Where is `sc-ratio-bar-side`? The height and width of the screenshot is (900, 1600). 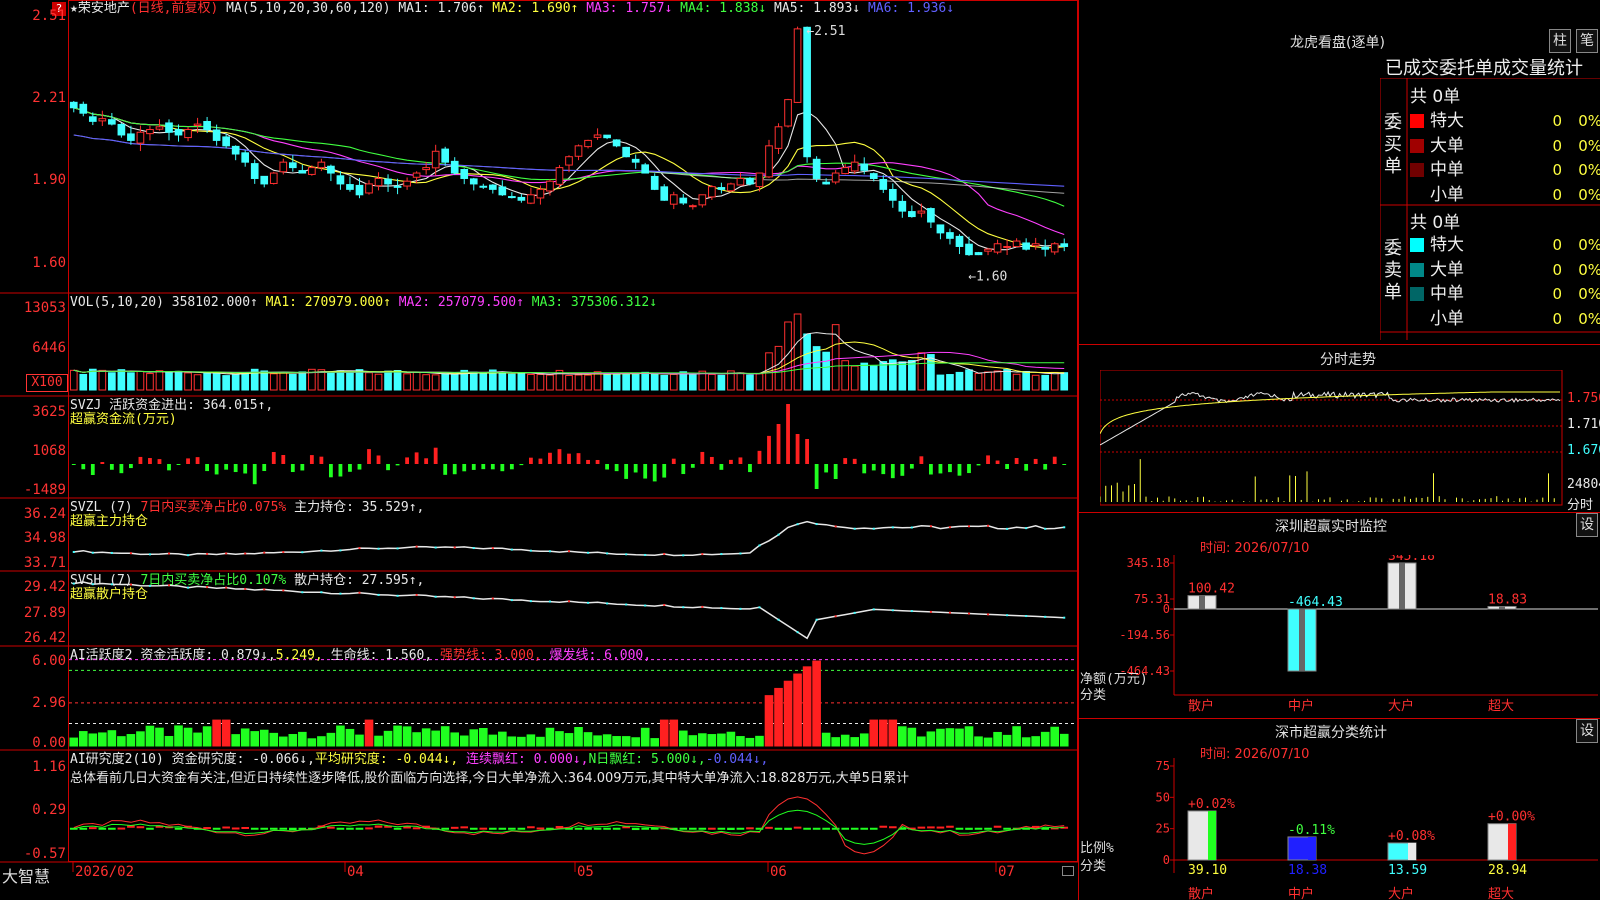 sc-ratio-bar-side is located at coordinates (1212, 835).